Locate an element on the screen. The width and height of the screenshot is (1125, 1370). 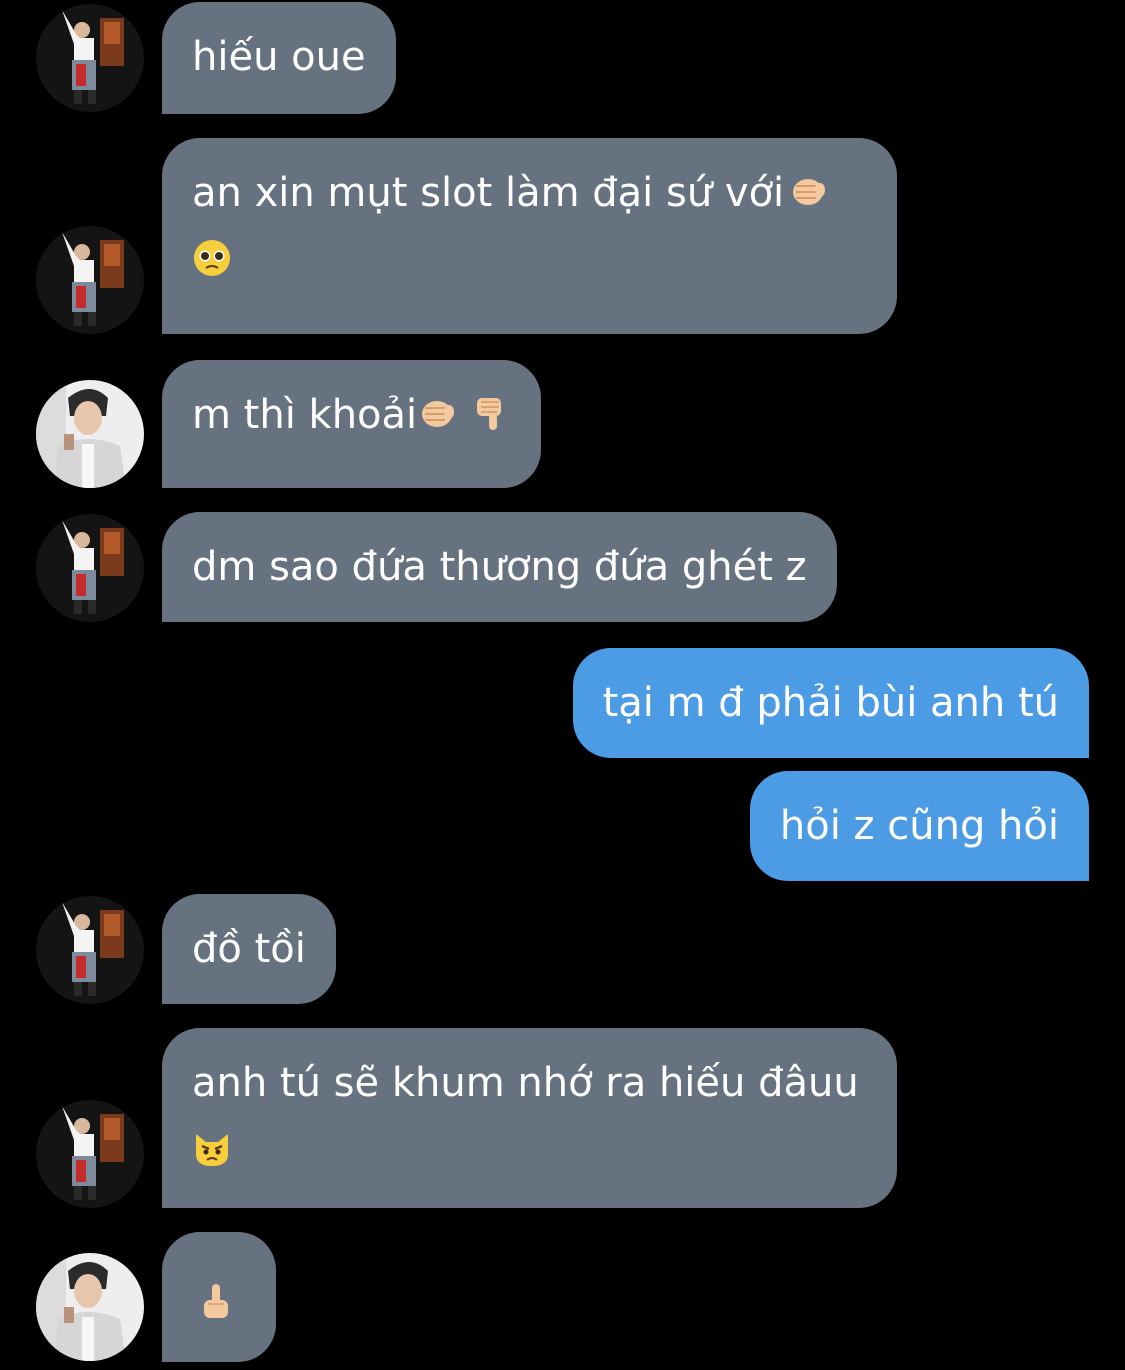
incoming-message-bubble is located at coordinates (219, 1297).